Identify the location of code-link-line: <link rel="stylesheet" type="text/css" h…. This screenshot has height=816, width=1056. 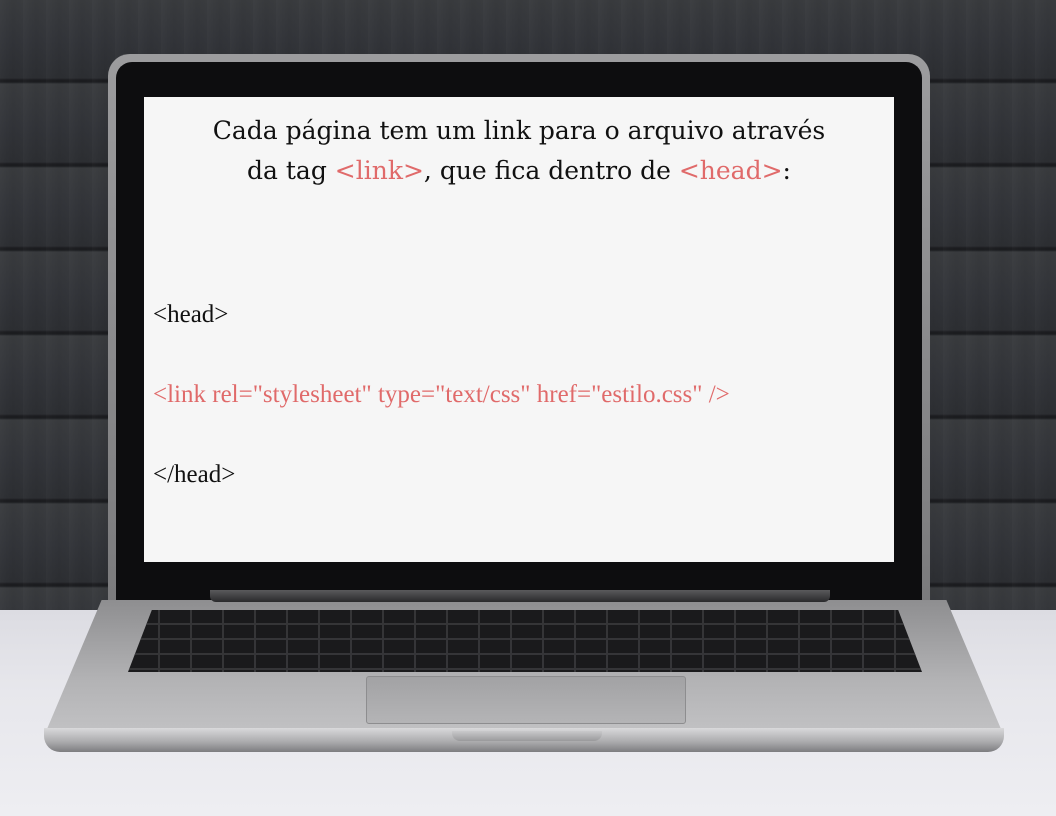
(441, 394).